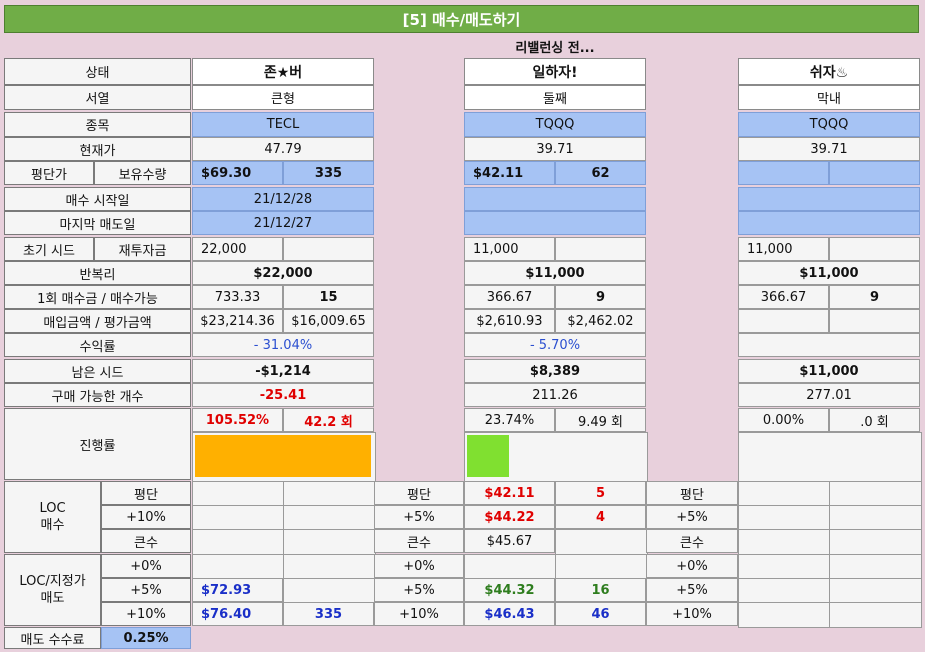 This screenshot has height=652, width=925. Describe the element at coordinates (146, 590) in the screenshot. I see `loc-sell-p5: +5%` at that location.